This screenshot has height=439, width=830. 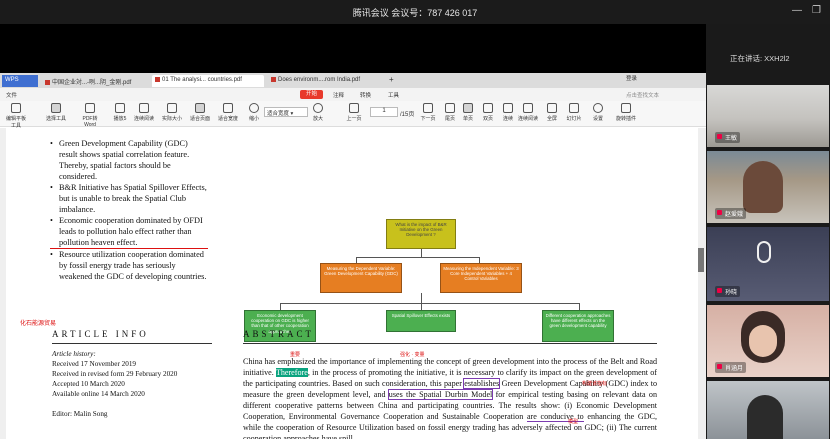 I want to click on zoom-select: 适合宽度 ▾, so click(x=286, y=112).